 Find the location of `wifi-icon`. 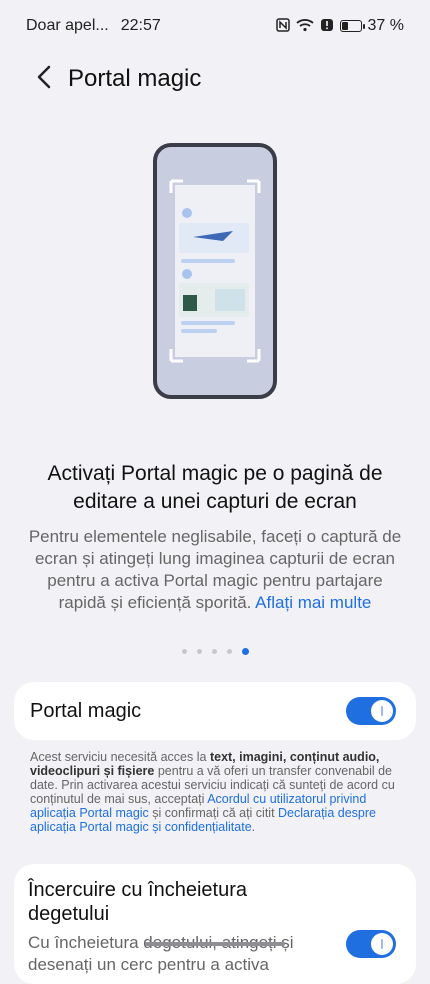

wifi-icon is located at coordinates (304, 26).